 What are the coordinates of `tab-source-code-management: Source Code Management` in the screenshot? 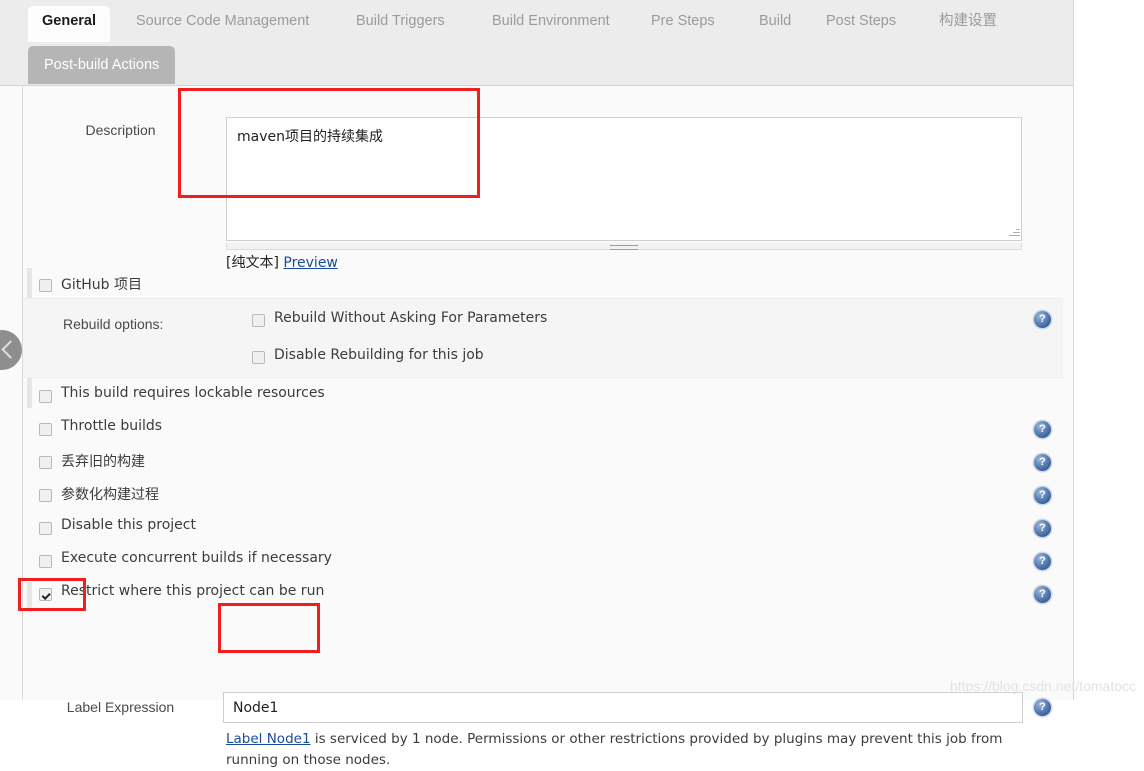 It's located at (222, 24).